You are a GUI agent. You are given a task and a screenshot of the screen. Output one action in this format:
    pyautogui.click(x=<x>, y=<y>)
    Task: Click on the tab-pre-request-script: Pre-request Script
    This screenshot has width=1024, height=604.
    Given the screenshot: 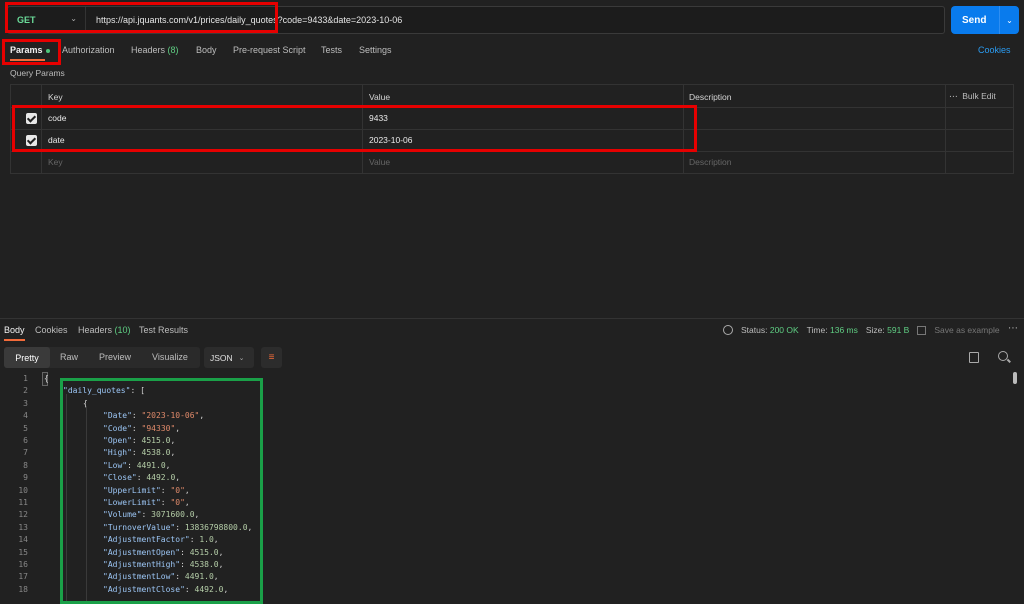 What is the action you would take?
    pyautogui.click(x=269, y=50)
    